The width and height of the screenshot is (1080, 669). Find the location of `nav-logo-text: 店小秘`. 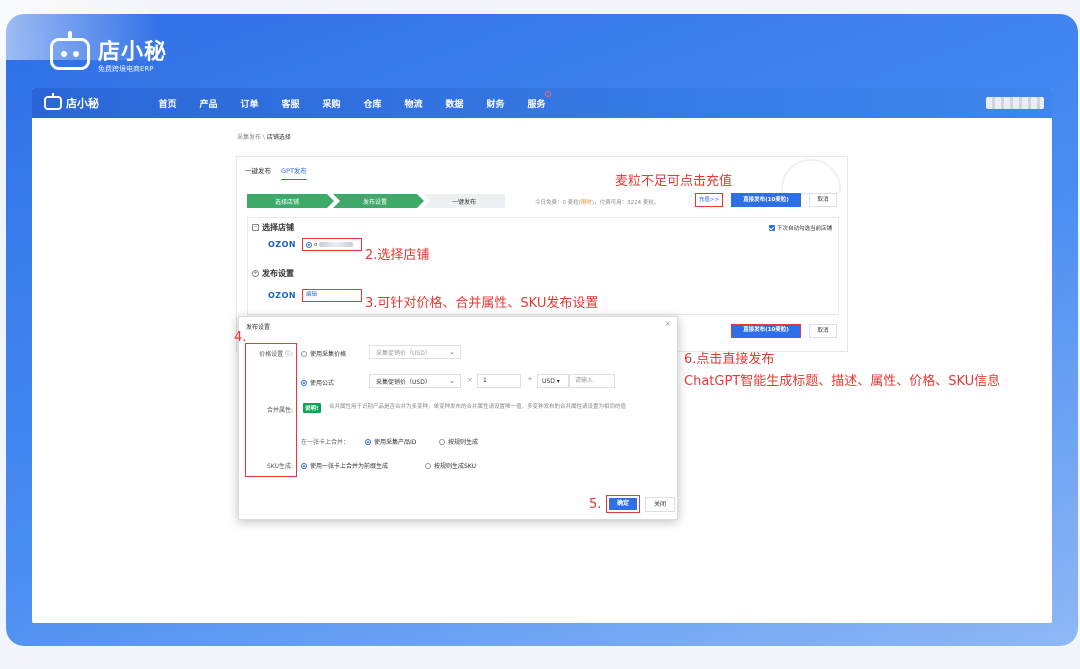

nav-logo-text: 店小秘 is located at coordinates (82, 103).